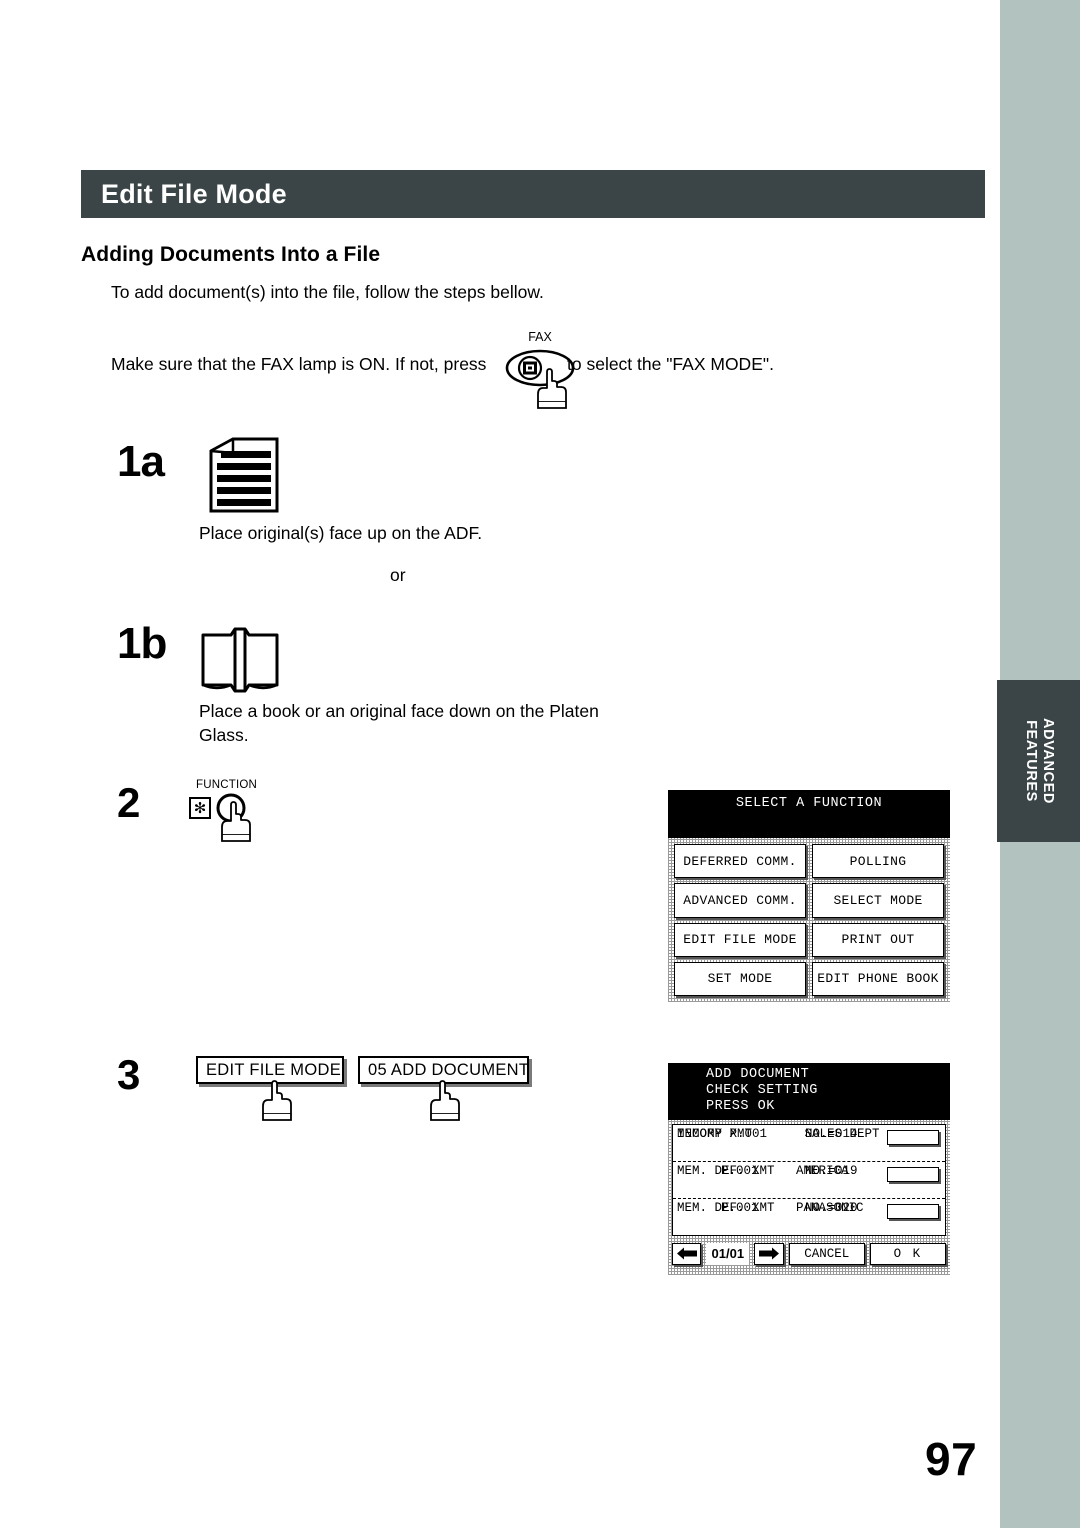  What do you see at coordinates (740, 861) in the screenshot?
I see `lcd-key-deferred-comm: DEFERRED COMM.` at bounding box center [740, 861].